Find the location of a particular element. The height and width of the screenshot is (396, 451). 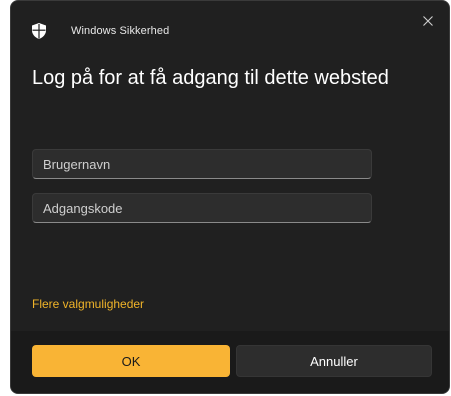

shield-icon is located at coordinates (39, 31).